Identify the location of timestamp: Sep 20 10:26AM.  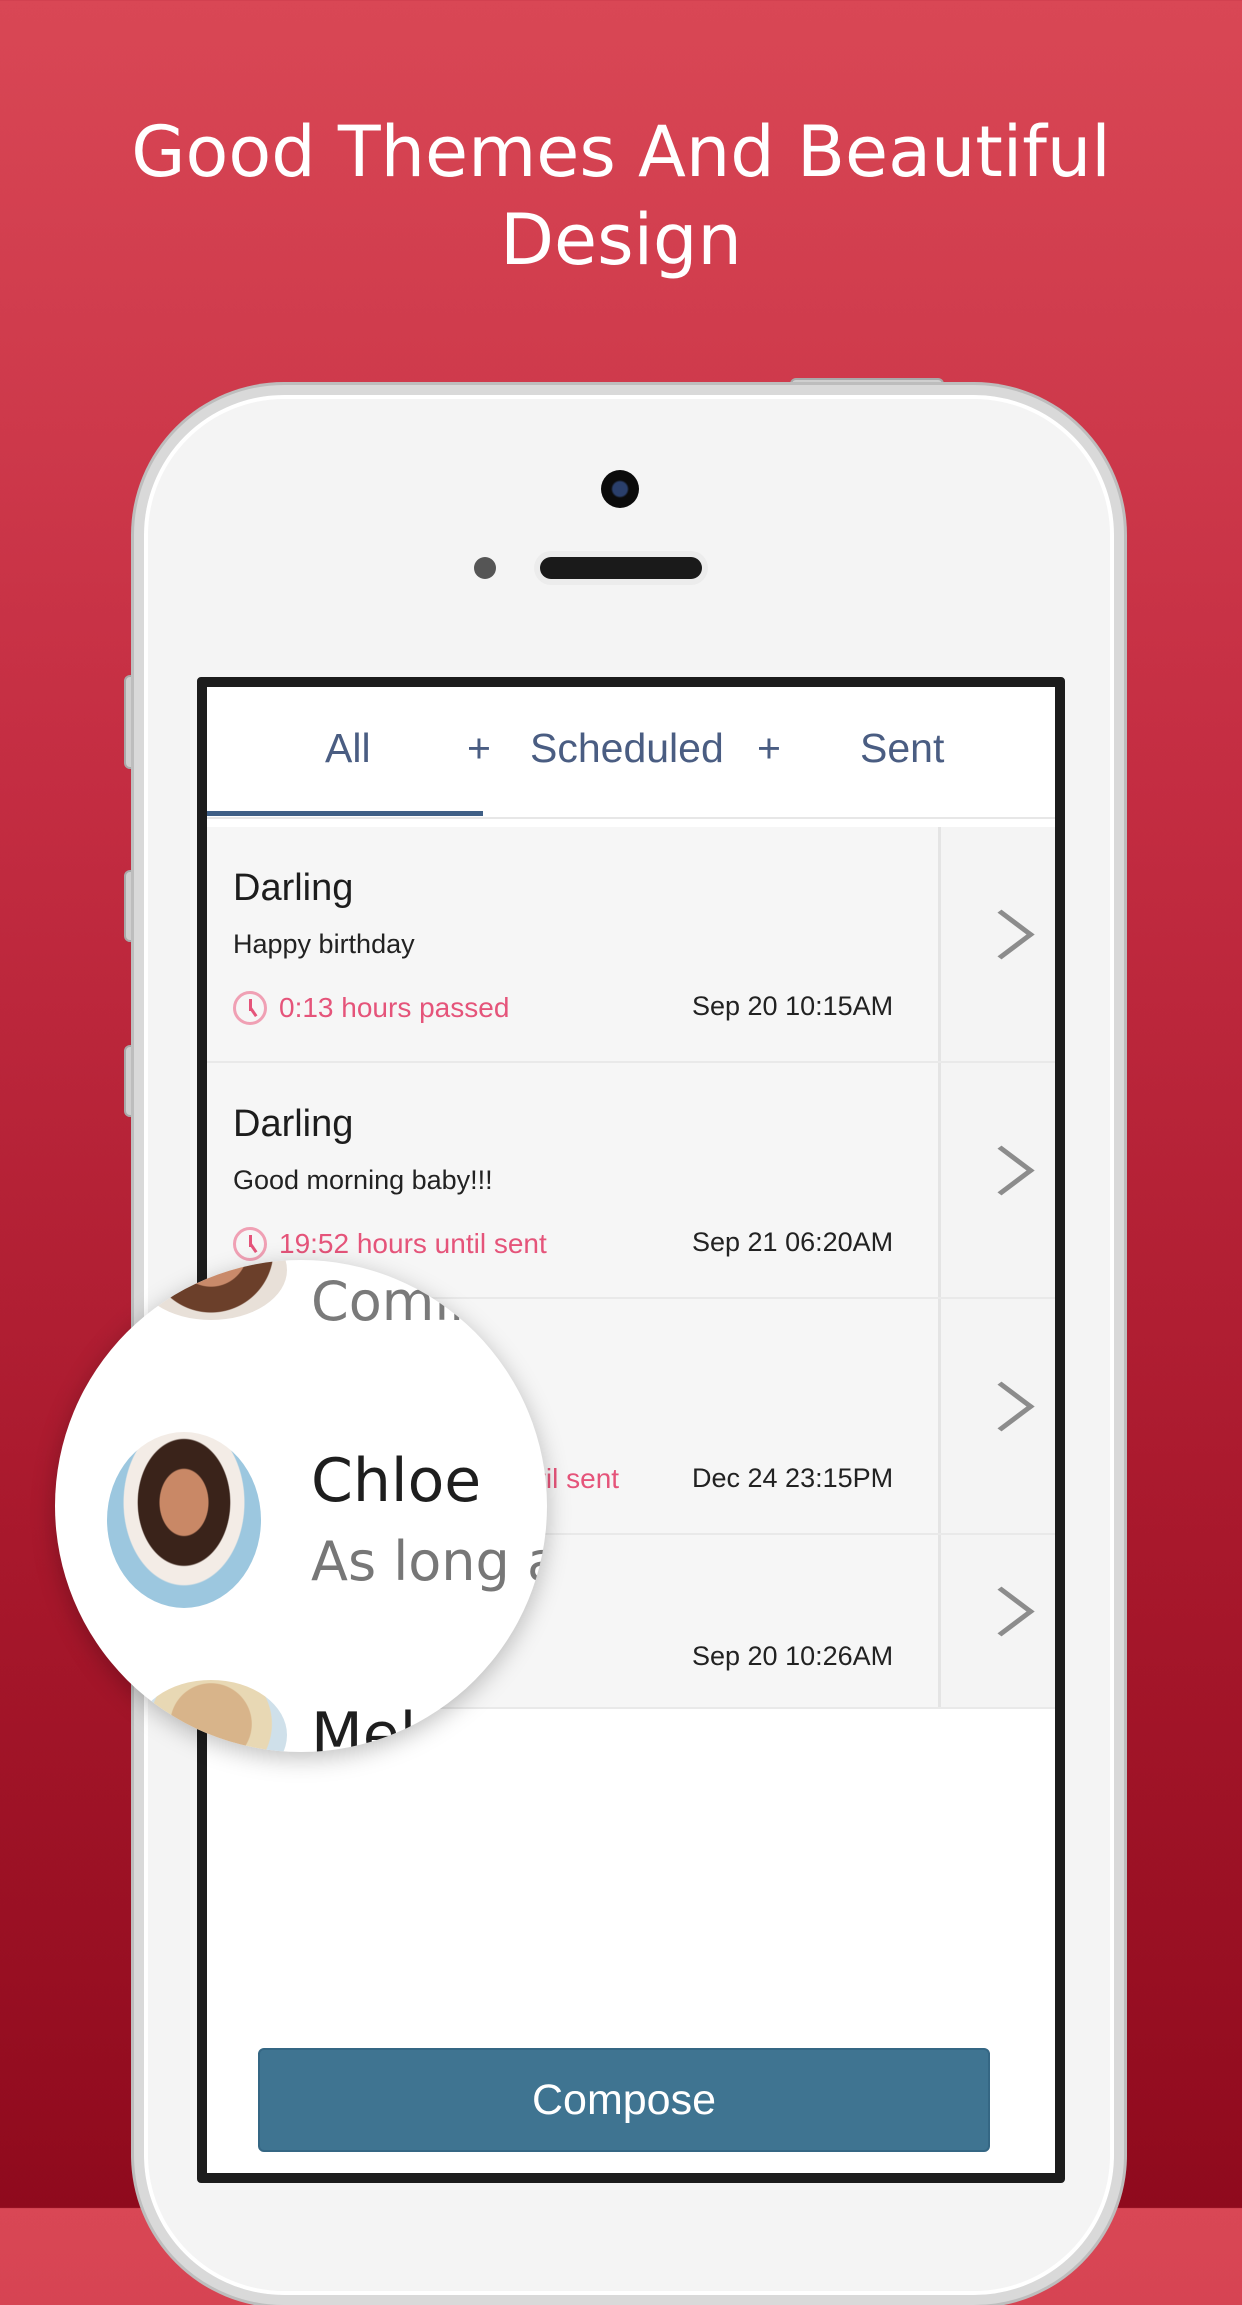
(793, 1656).